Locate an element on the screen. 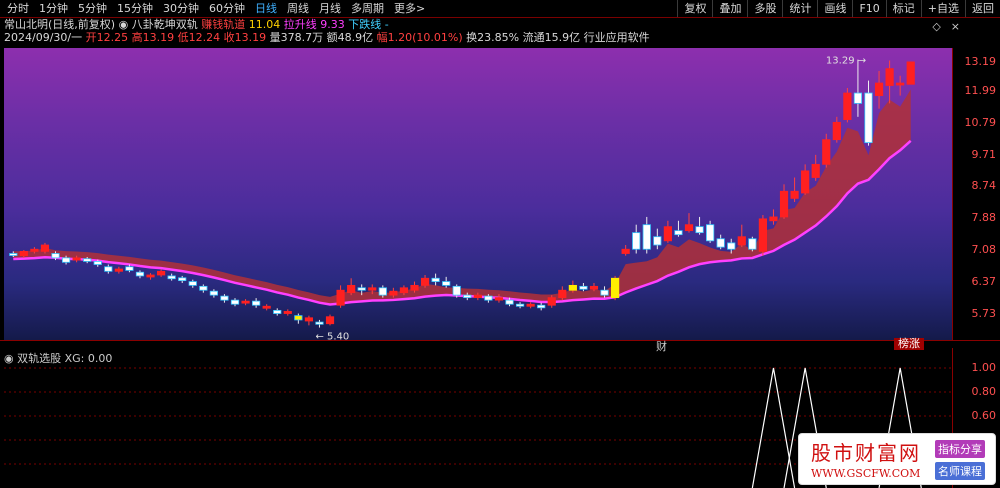  price-tick: 9.71 is located at coordinates (984, 154).